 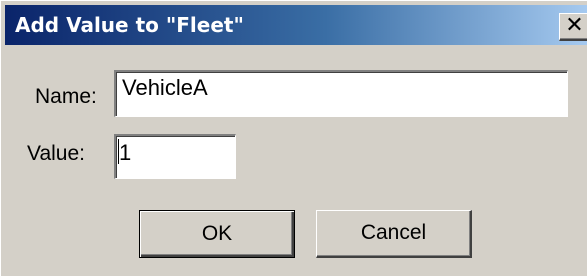 I want to click on cancel-button: Cancel, so click(x=394, y=234).